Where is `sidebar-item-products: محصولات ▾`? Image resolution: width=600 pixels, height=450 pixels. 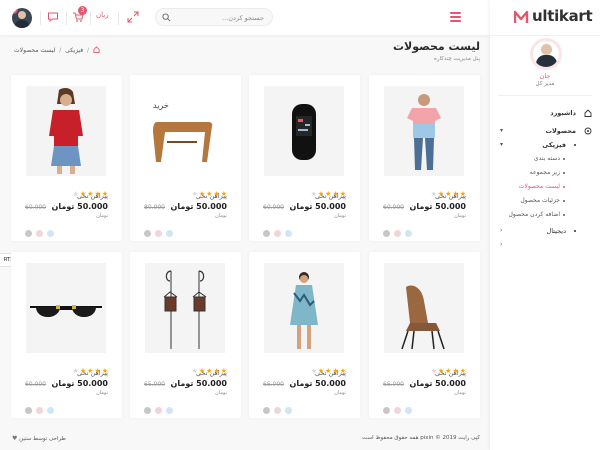 sidebar-item-products: محصولات ▾ is located at coordinates (545, 131).